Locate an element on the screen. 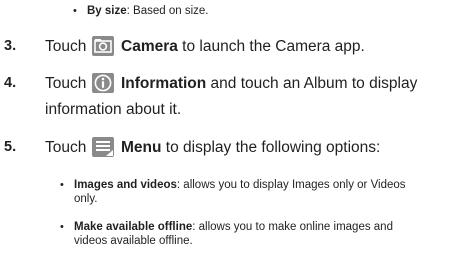  option-term: Images and videos is located at coordinates (125, 185).